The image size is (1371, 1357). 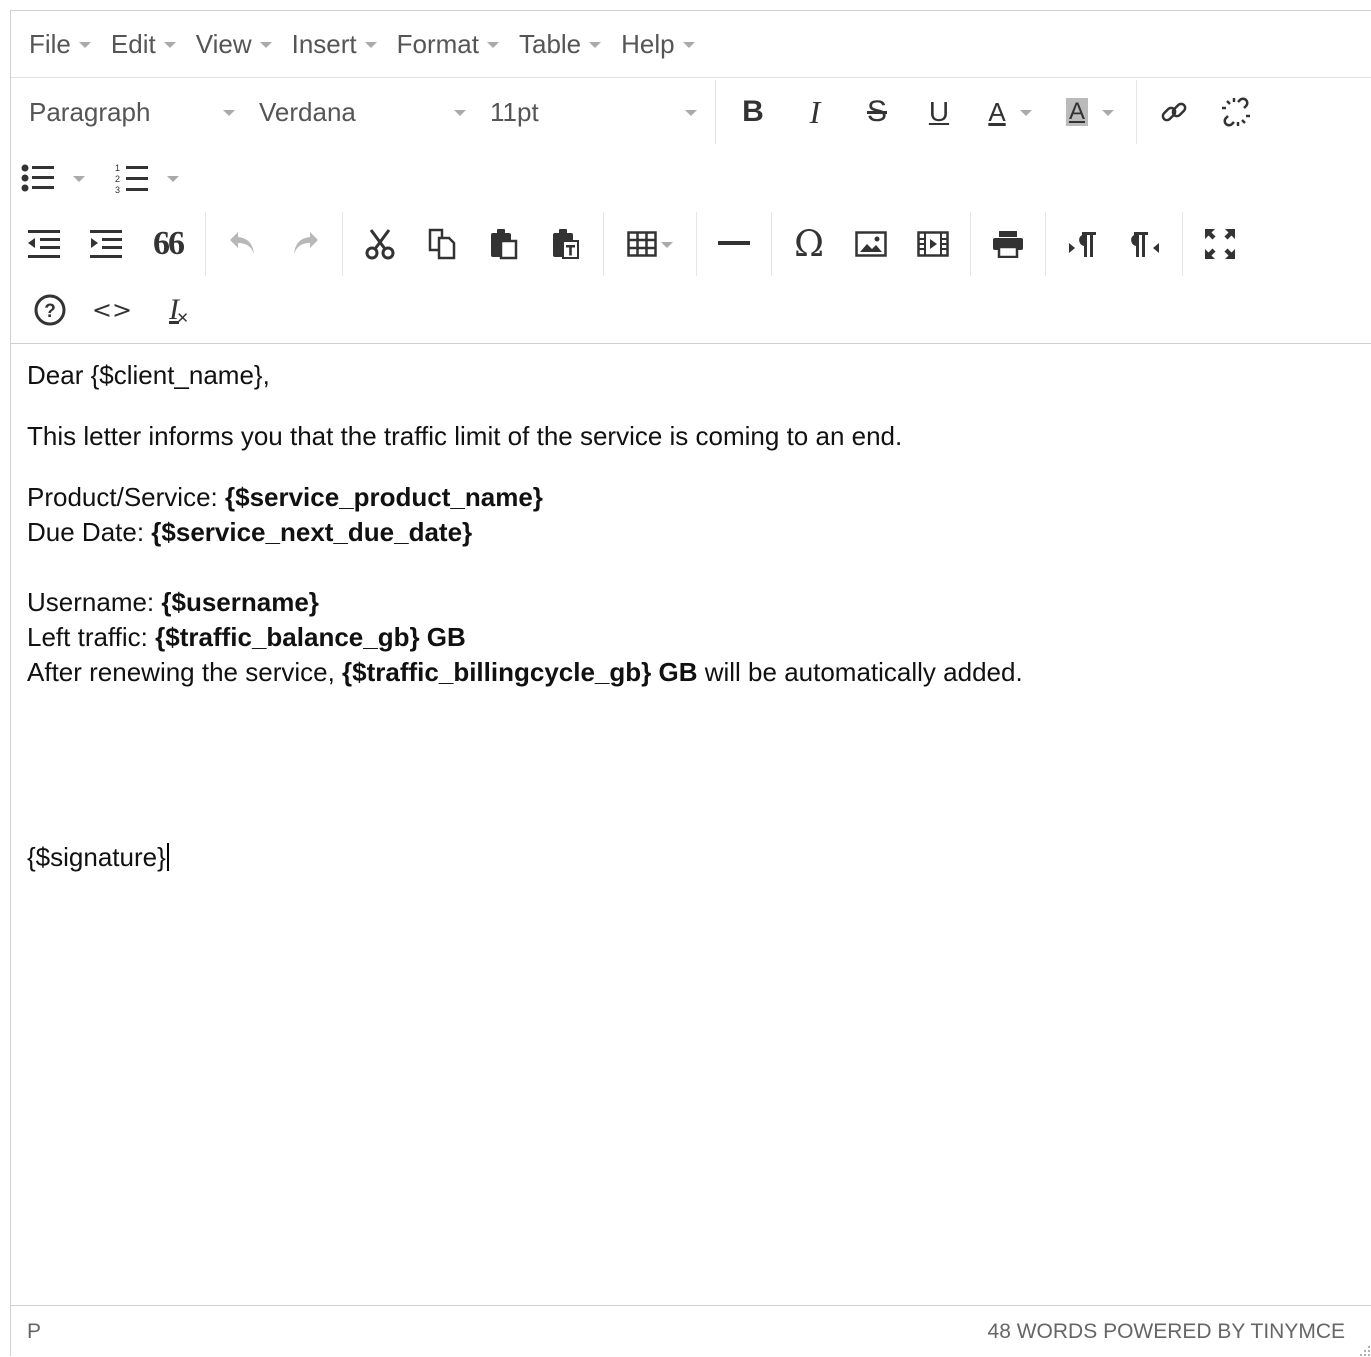 I want to click on list-group: 123, so click(x=105, y=178).